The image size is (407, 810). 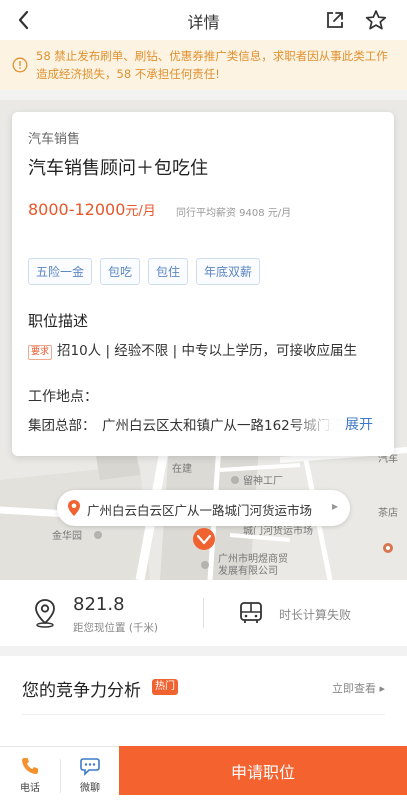 I want to click on bottom-action-bar: 电话 微聊 申请职位, so click(x=203, y=778).